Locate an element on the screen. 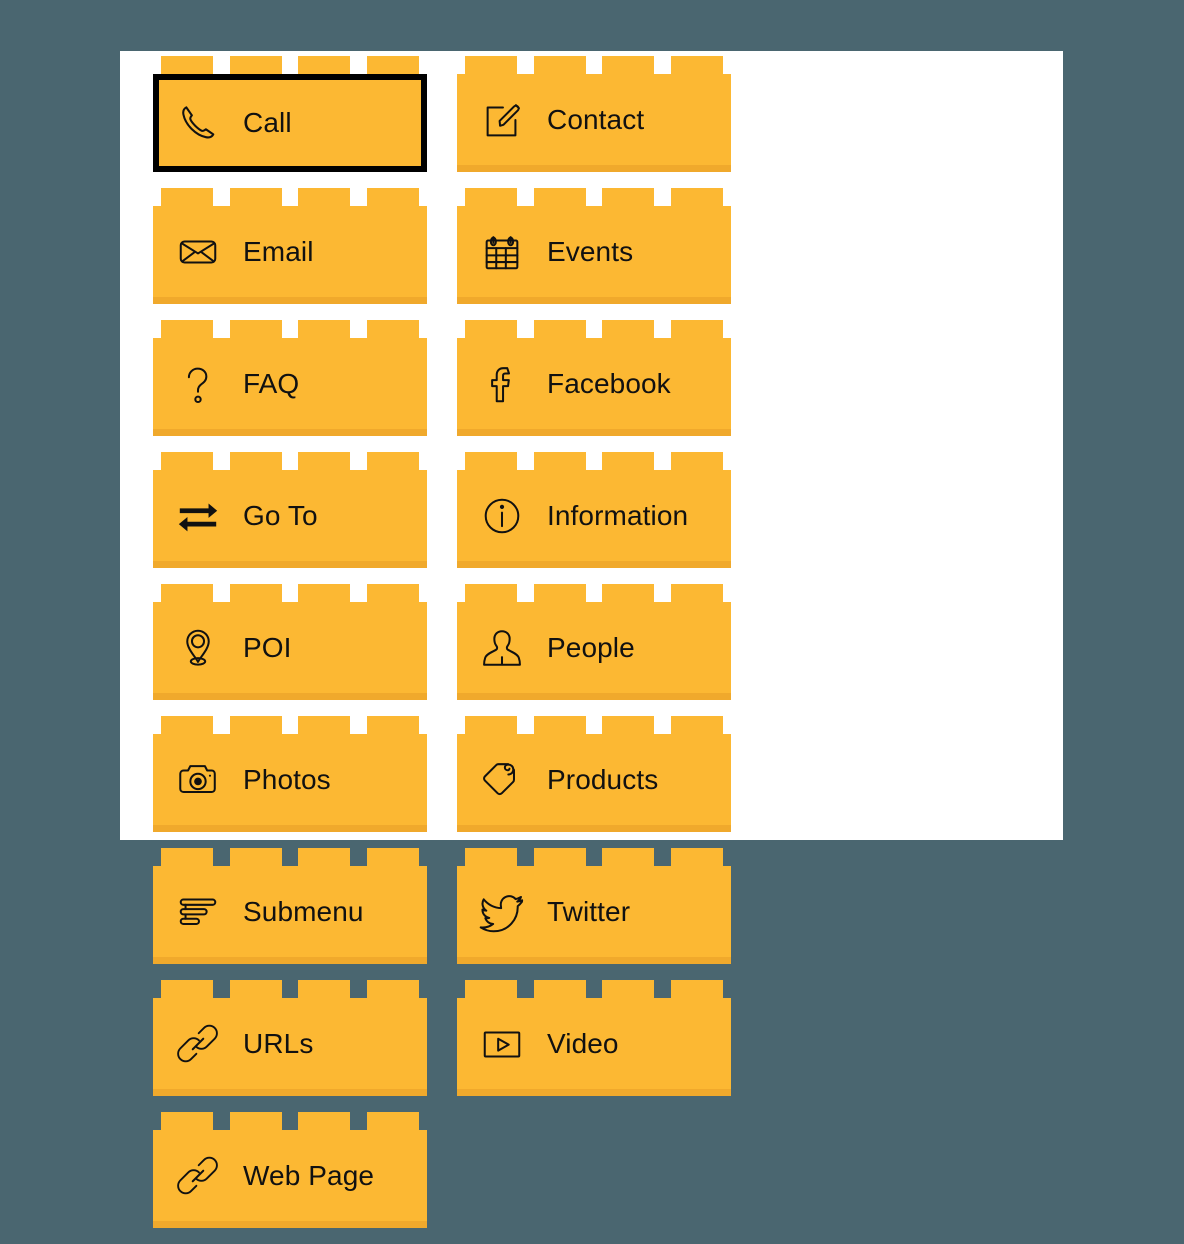  brick-cell: URLs is located at coordinates (305, 1046).